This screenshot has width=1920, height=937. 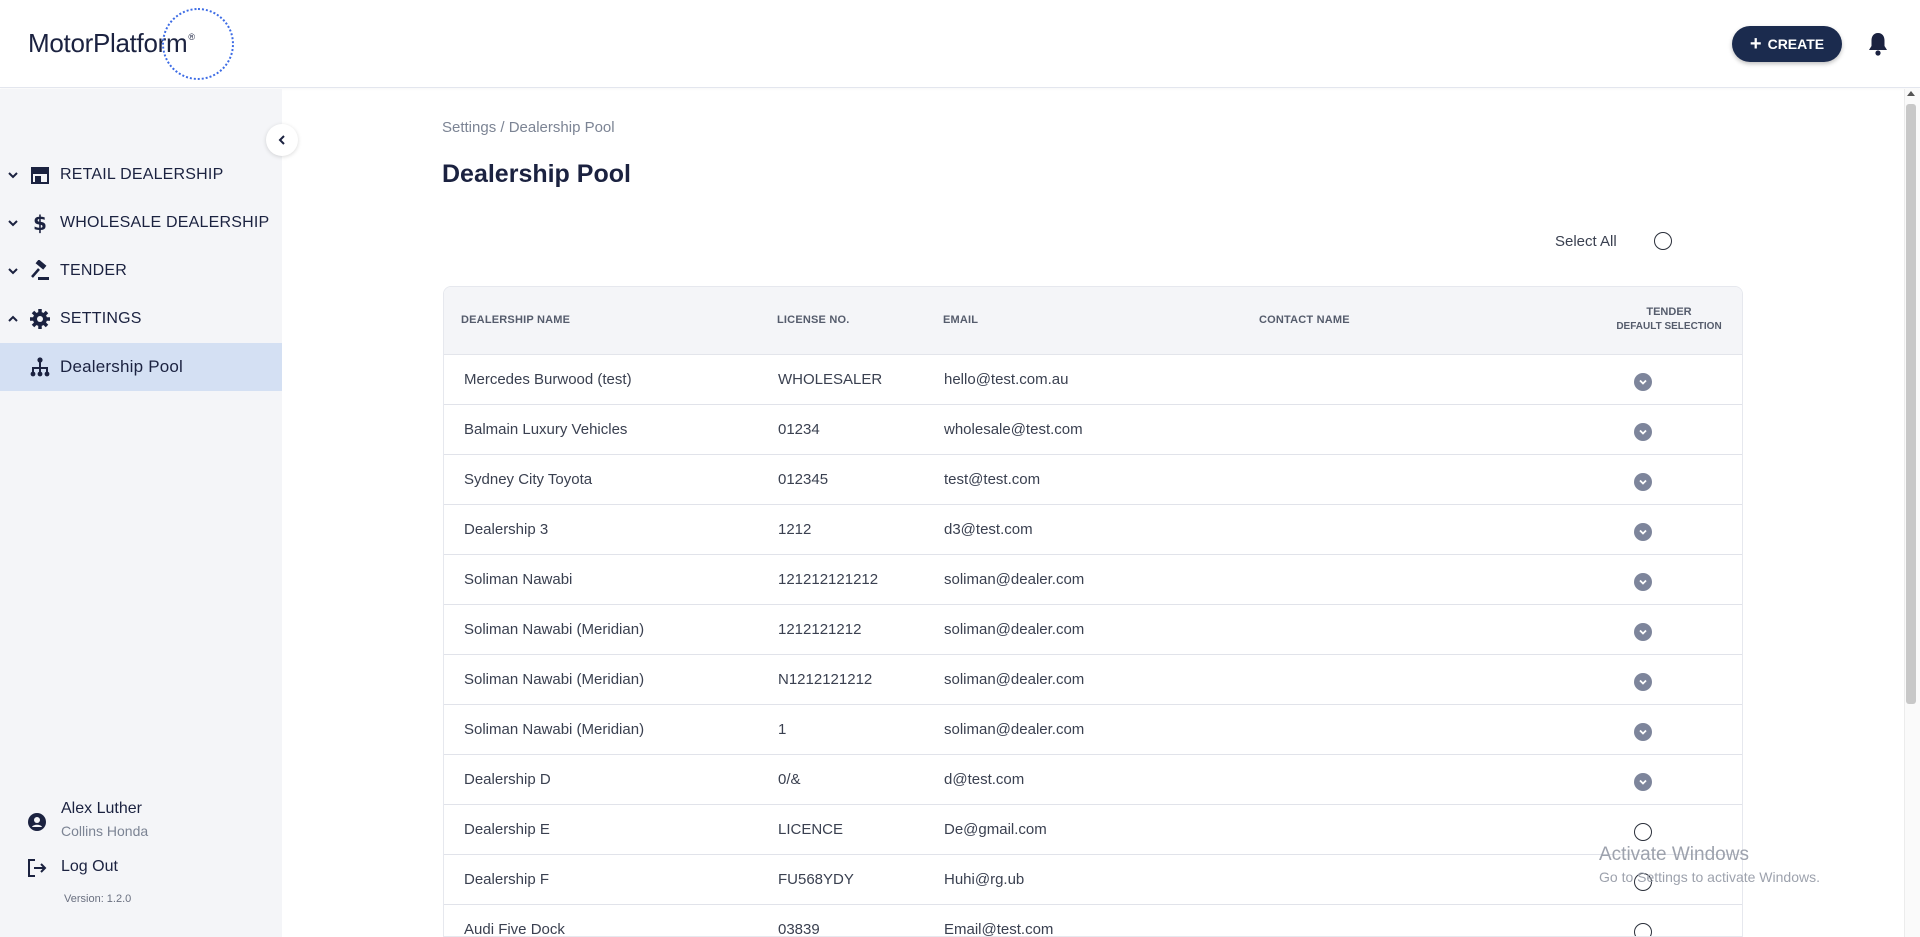 What do you see at coordinates (820, 629) in the screenshot?
I see `license-cell: 1212121212` at bounding box center [820, 629].